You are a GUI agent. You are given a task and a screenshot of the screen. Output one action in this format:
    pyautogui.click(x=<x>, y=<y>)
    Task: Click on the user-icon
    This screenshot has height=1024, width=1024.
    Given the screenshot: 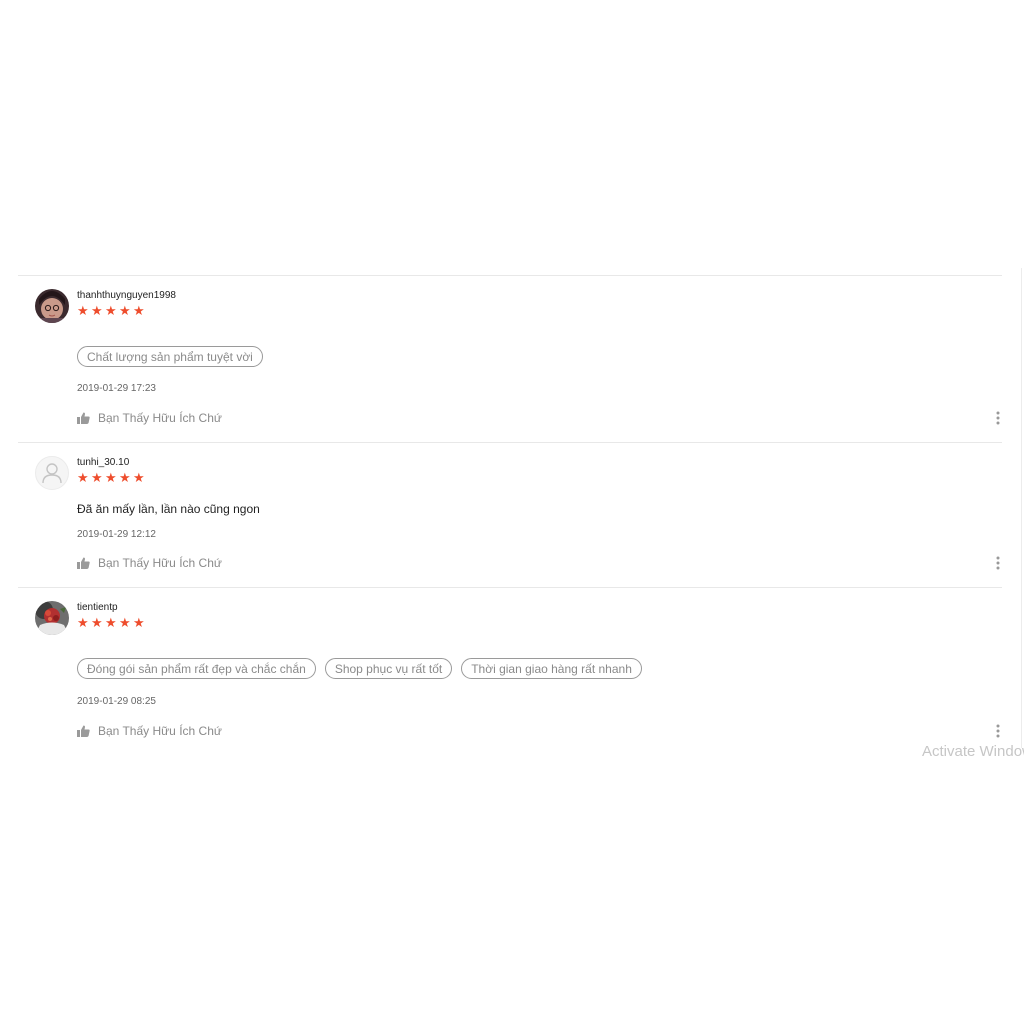 What is the action you would take?
    pyautogui.click(x=52, y=476)
    